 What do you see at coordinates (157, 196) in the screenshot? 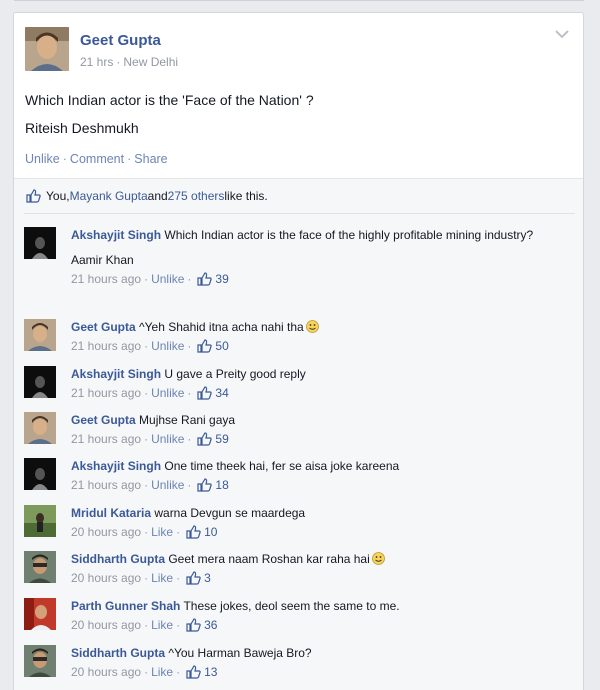
I see `likes-middle: and` at bounding box center [157, 196].